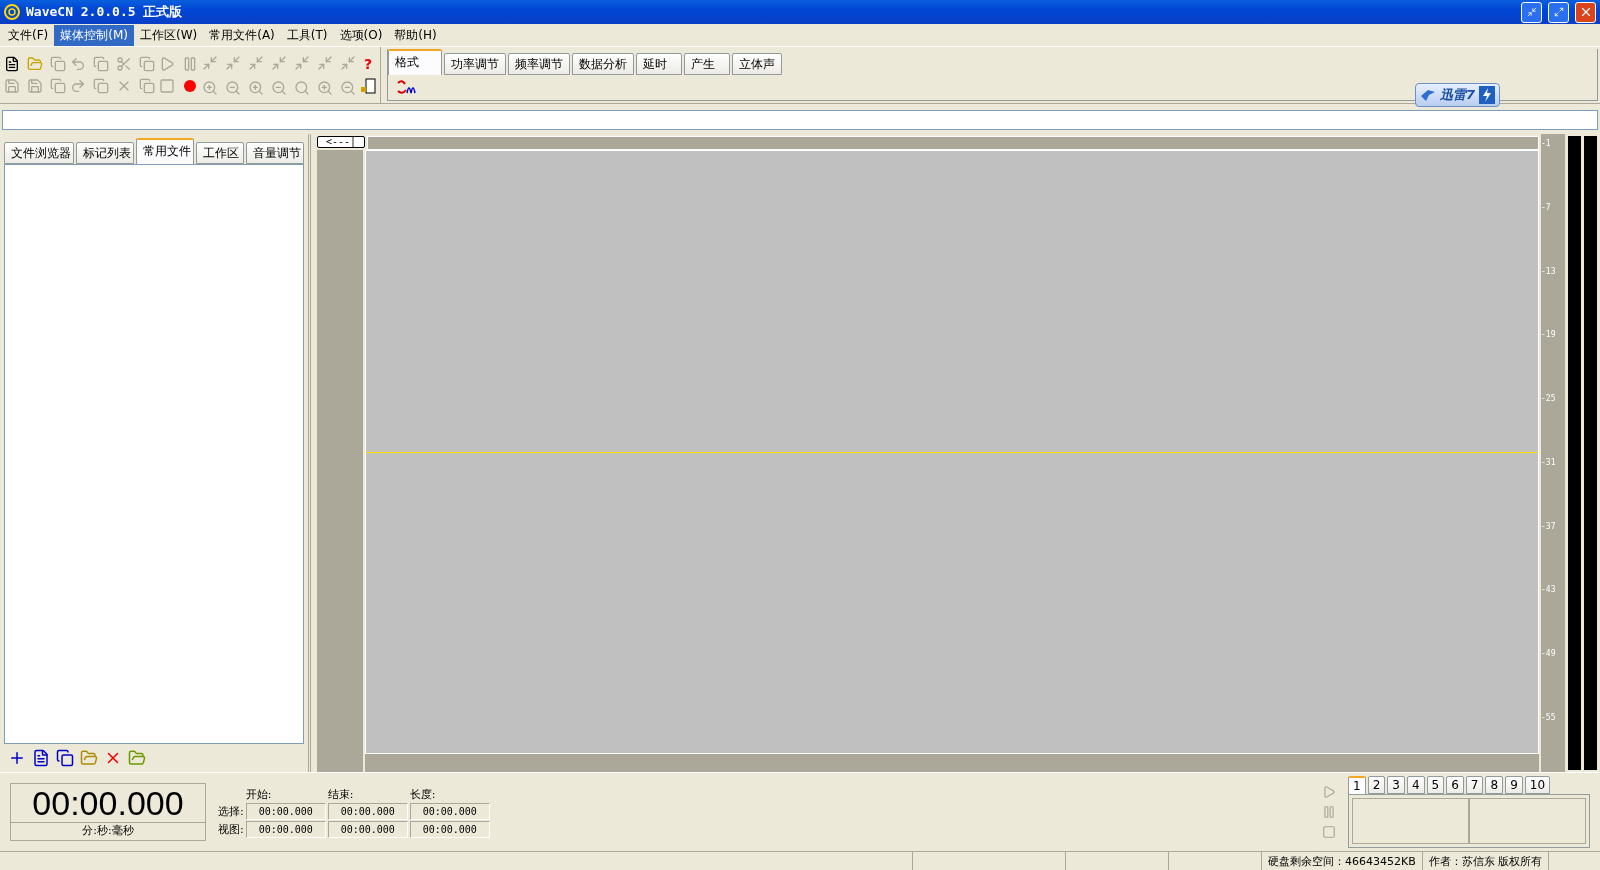 Image resolution: width=1600 pixels, height=870 pixels. Describe the element at coordinates (1486, 861) in the screenshot. I see `author-status: 作者：苏信东 版权所有` at that location.